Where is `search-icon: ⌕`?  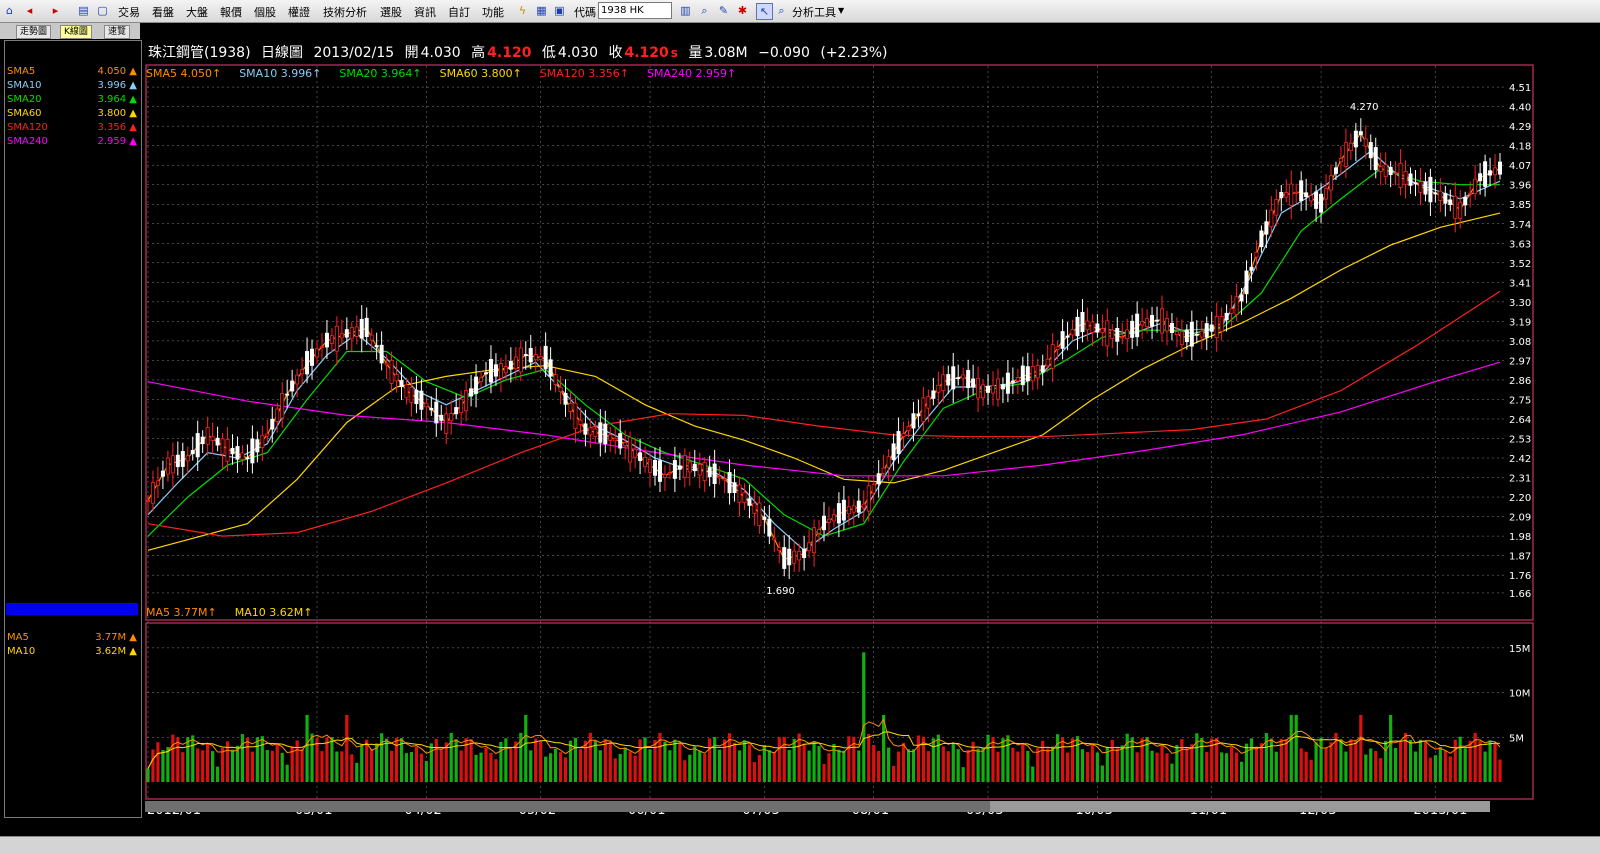
search-icon: ⌕ is located at coordinates (704, 10).